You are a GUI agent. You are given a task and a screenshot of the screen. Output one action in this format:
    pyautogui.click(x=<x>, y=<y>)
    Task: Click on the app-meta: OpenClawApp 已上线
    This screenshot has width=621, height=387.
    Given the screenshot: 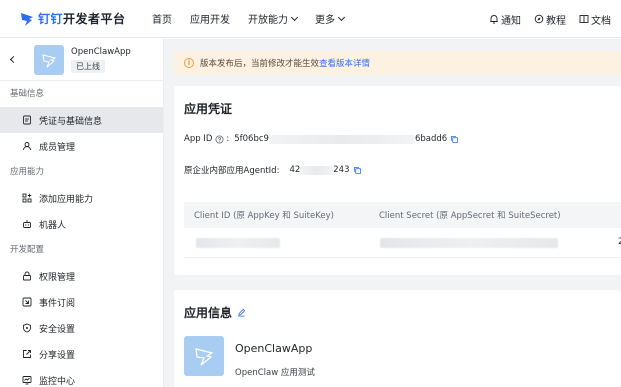 What is the action you would take?
    pyautogui.click(x=101, y=60)
    